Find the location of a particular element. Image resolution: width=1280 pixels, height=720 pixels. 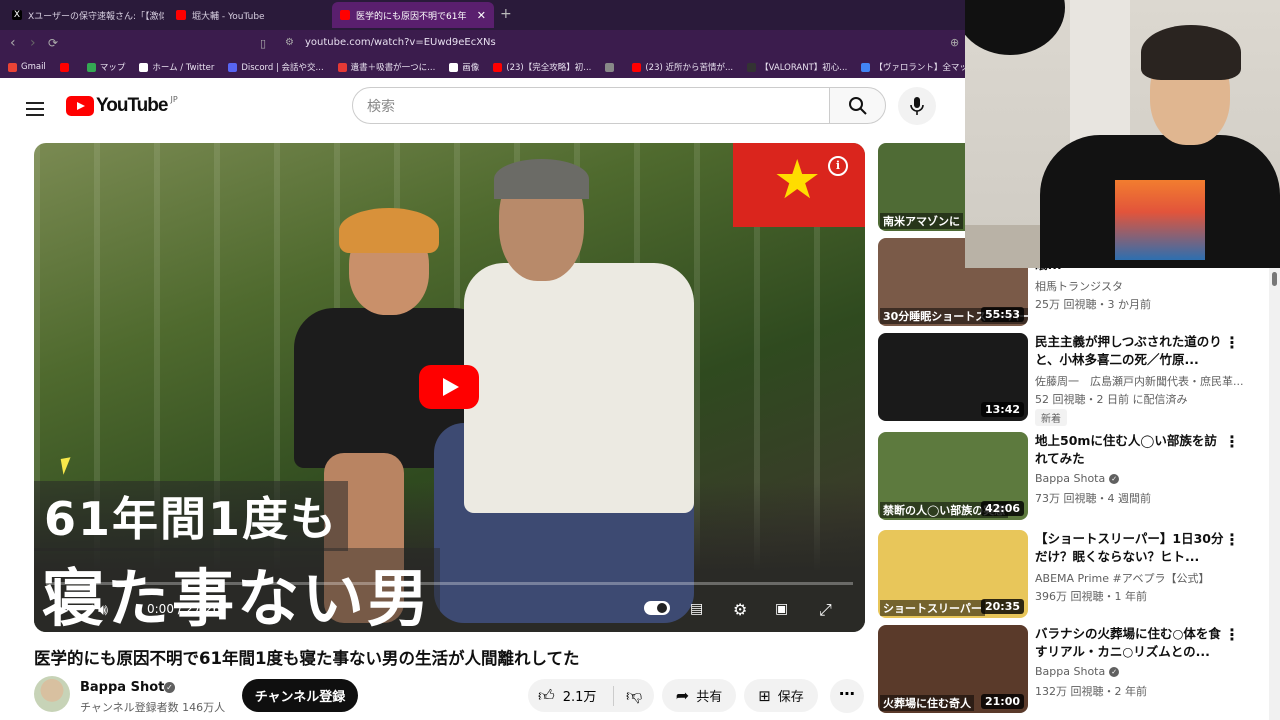

save-playlist-icon: ⊞ is located at coordinates (764, 695).